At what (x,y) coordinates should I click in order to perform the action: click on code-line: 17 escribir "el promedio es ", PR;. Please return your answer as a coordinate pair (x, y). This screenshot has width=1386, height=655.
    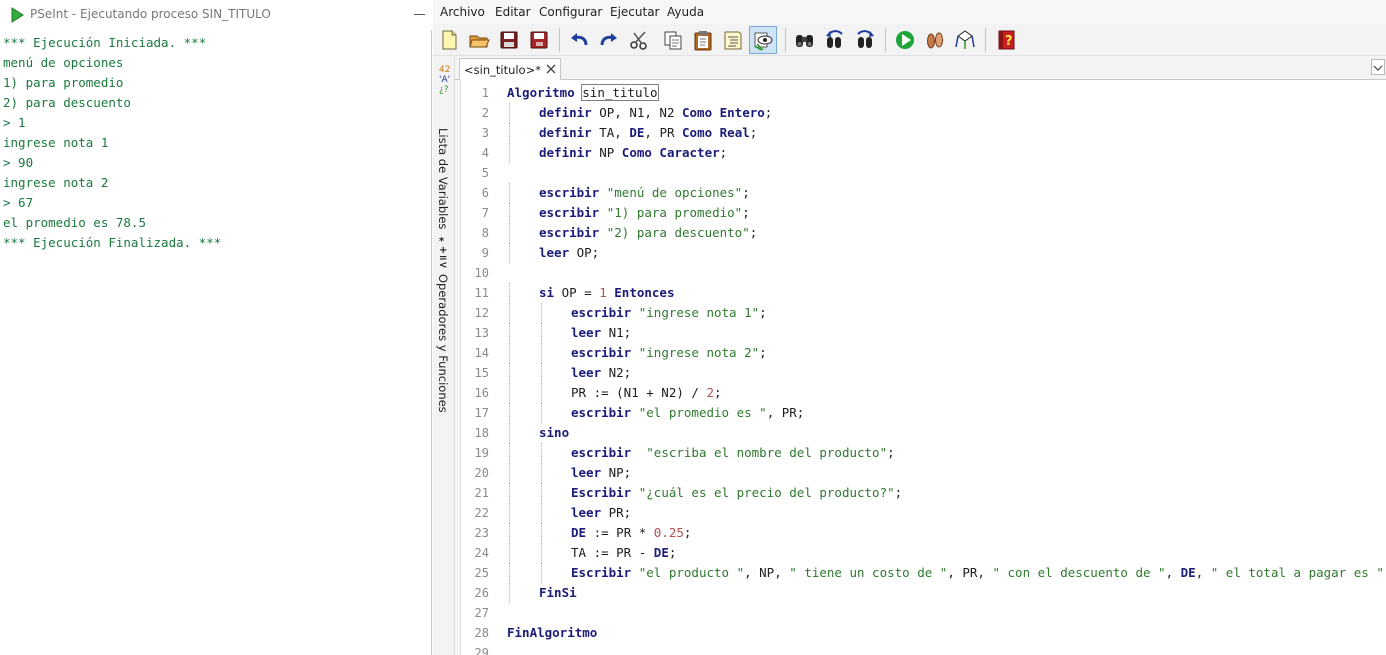
    Looking at the image, I should click on (920, 413).